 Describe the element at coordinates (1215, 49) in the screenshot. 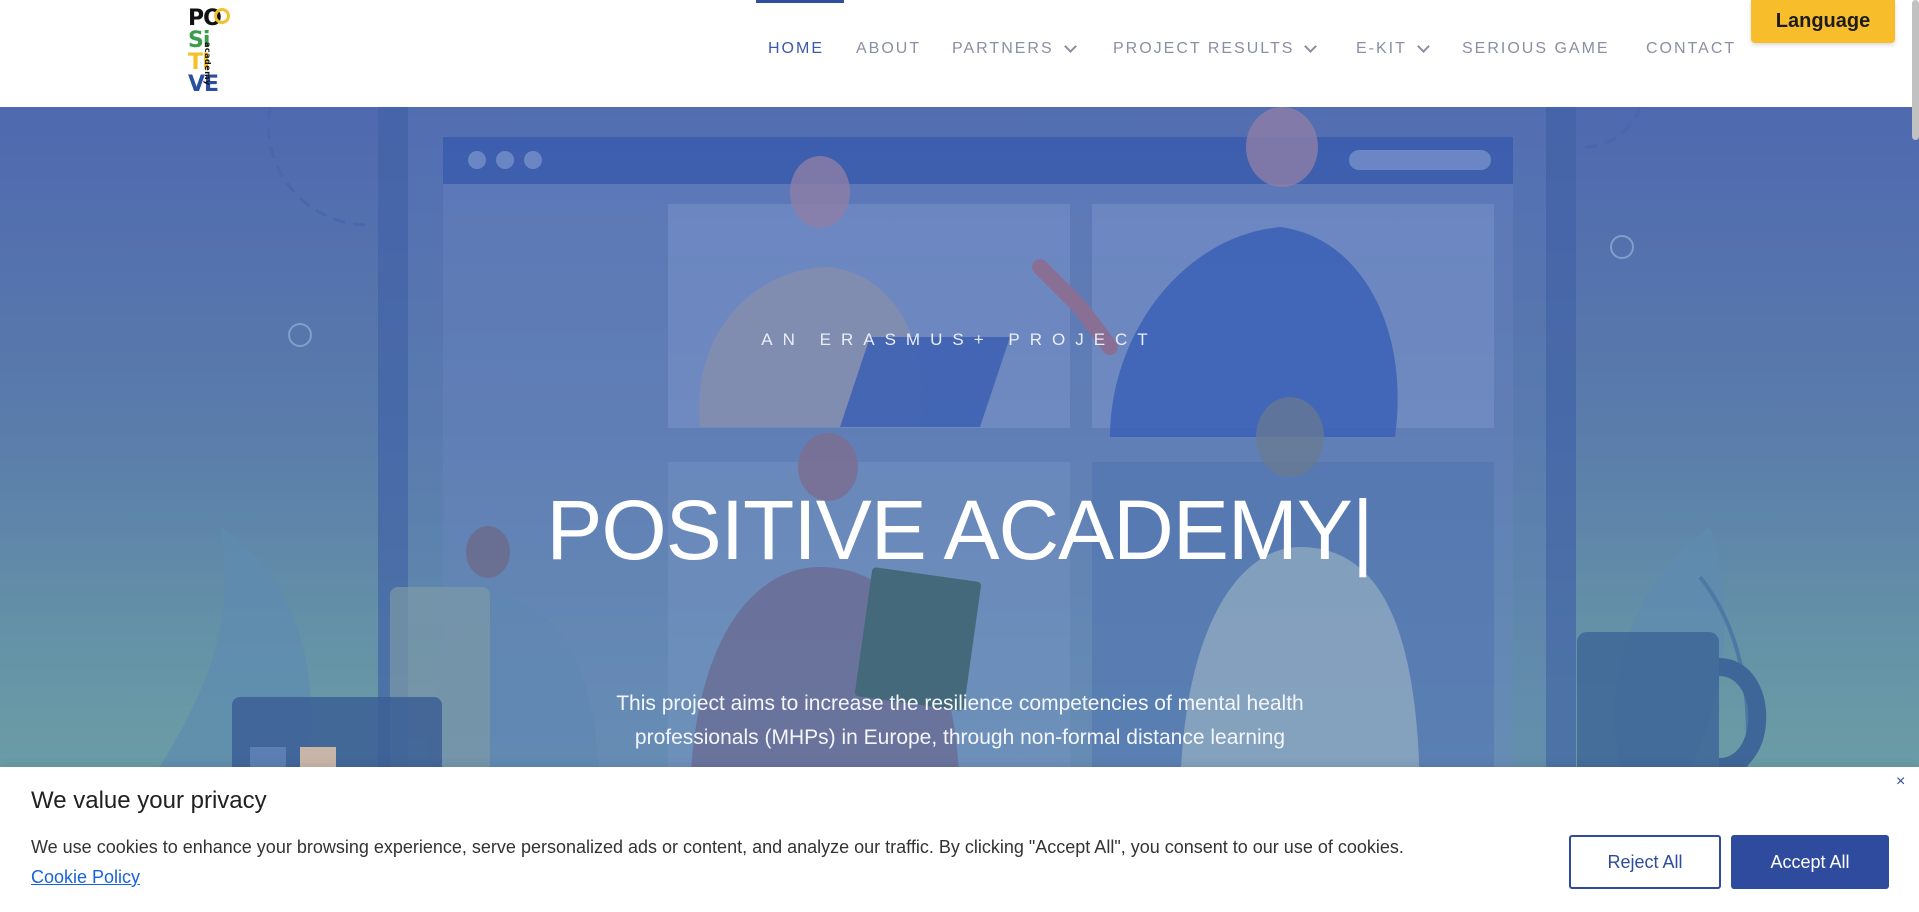

I see `nav-project-results: PROJECT RESULTS` at that location.